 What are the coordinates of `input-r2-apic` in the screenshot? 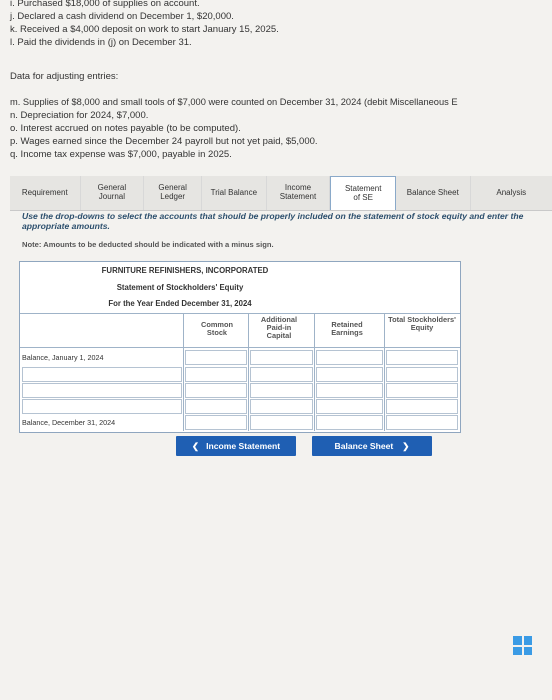 It's located at (281, 374).